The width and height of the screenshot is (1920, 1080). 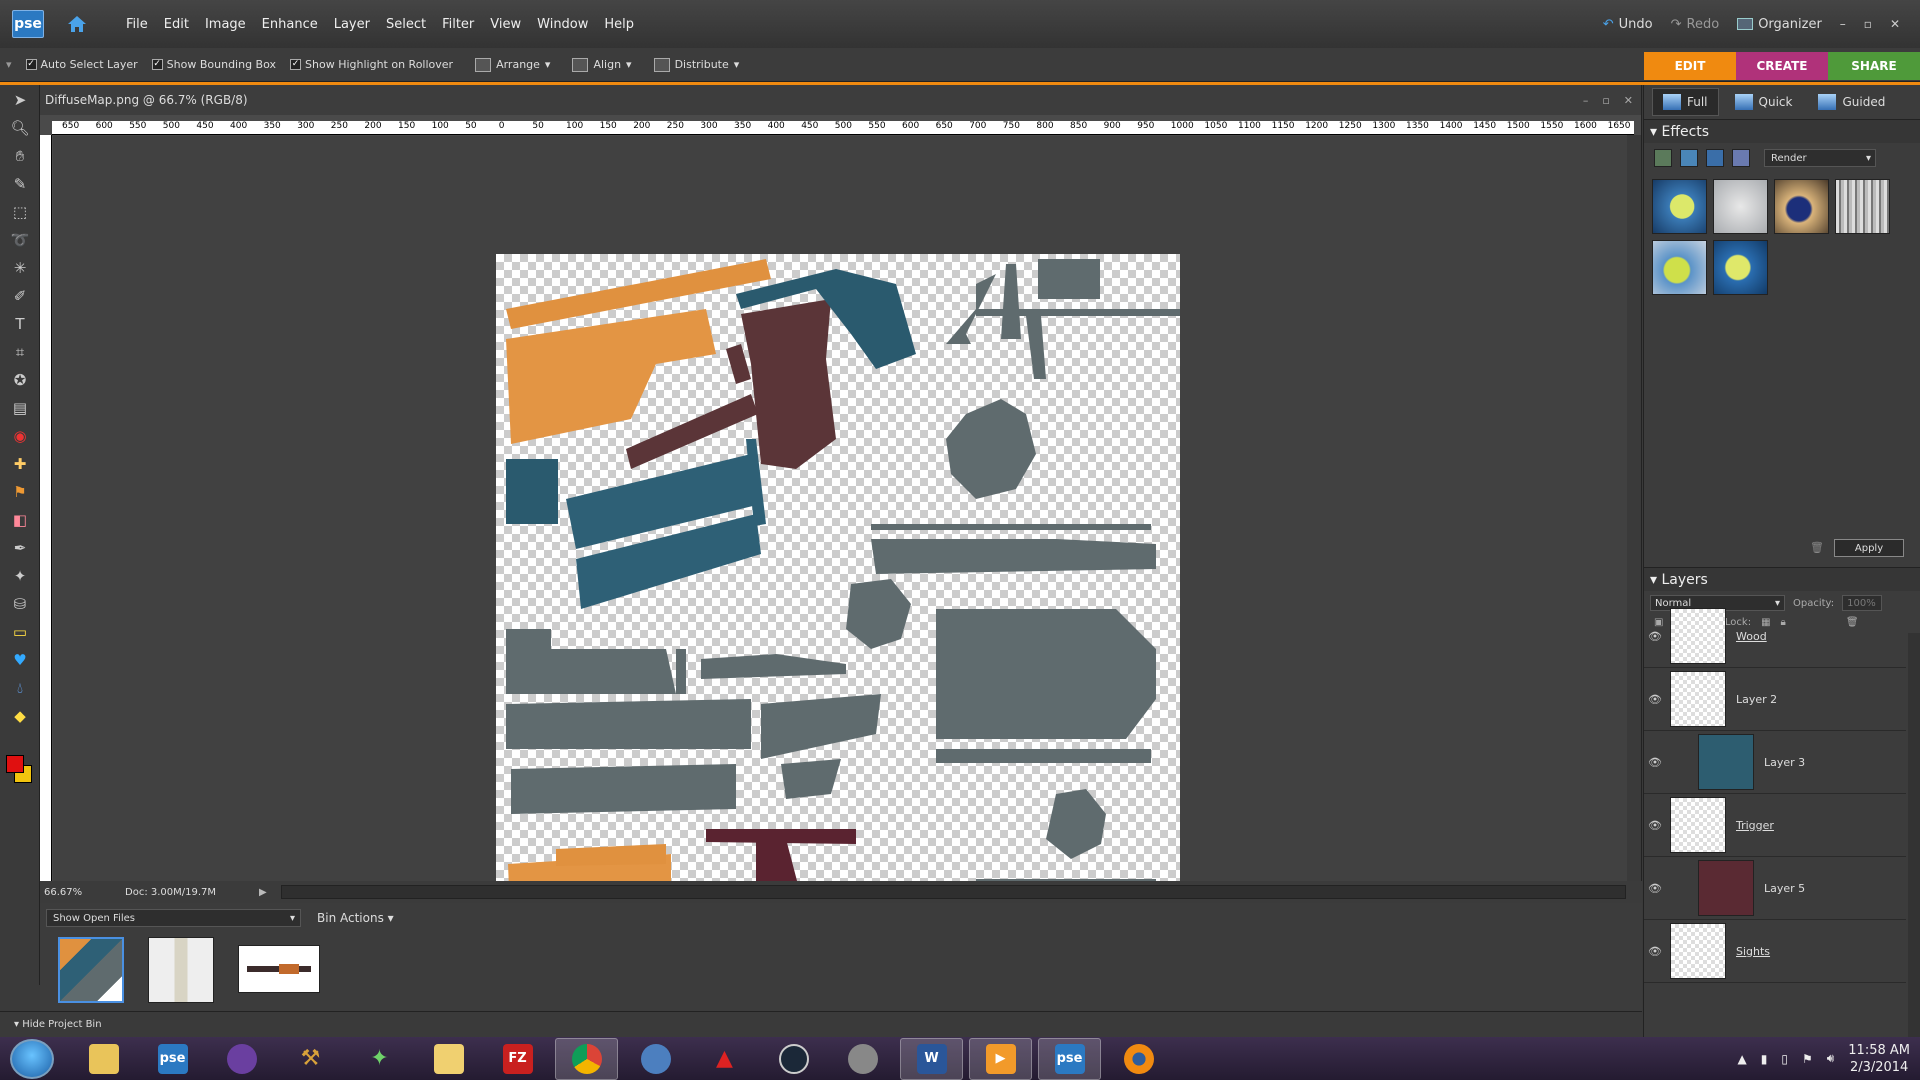 I want to click on align-button: Align ▾, so click(x=602, y=64).